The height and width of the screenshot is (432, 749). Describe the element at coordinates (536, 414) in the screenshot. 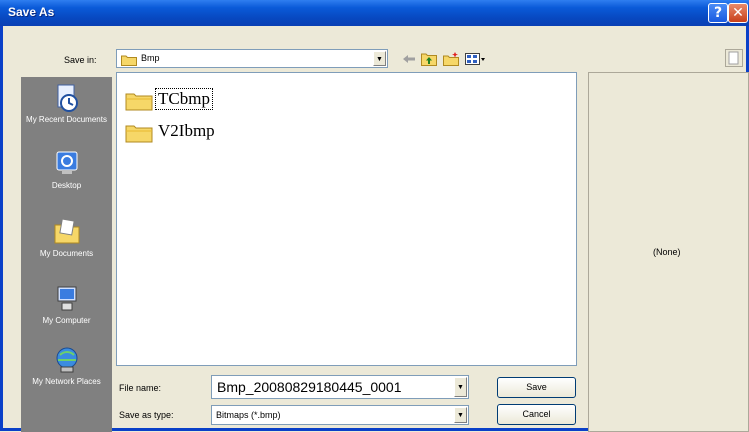

I see `cancel-button: Cancel` at that location.